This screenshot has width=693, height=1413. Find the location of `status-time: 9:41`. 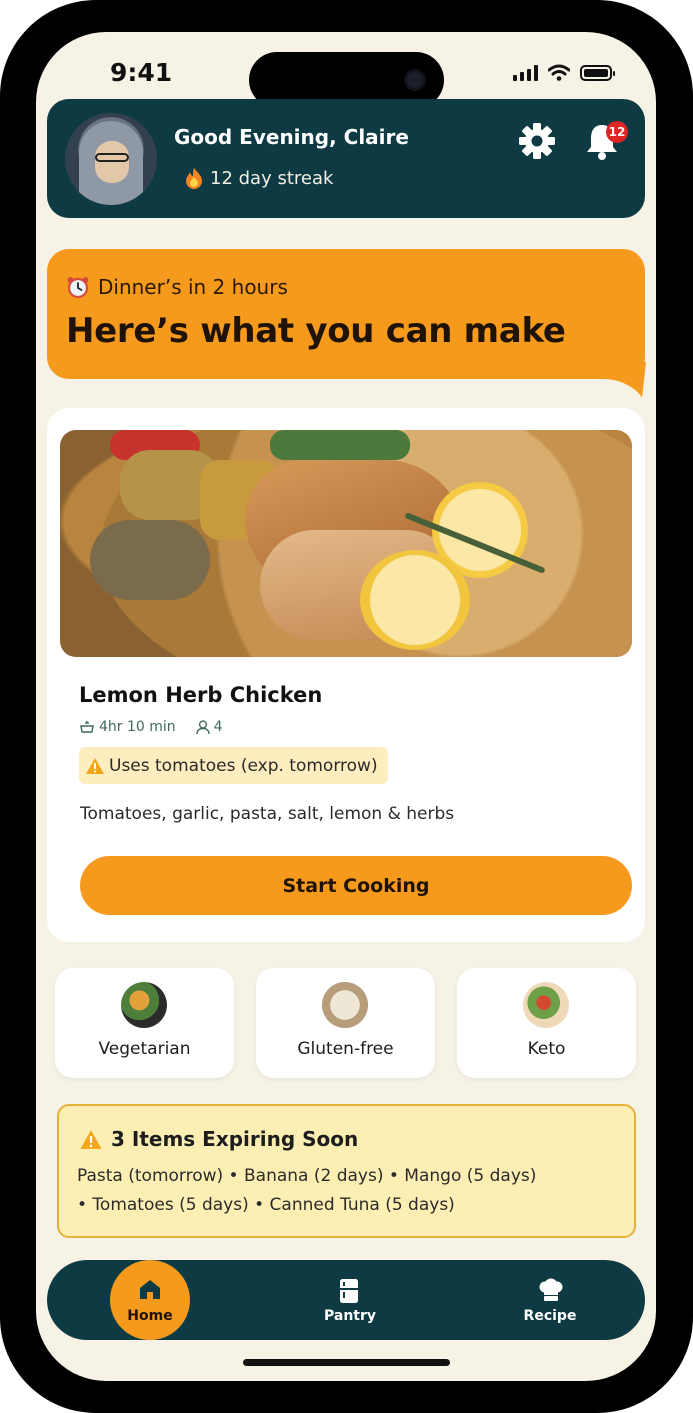

status-time: 9:41 is located at coordinates (141, 72).